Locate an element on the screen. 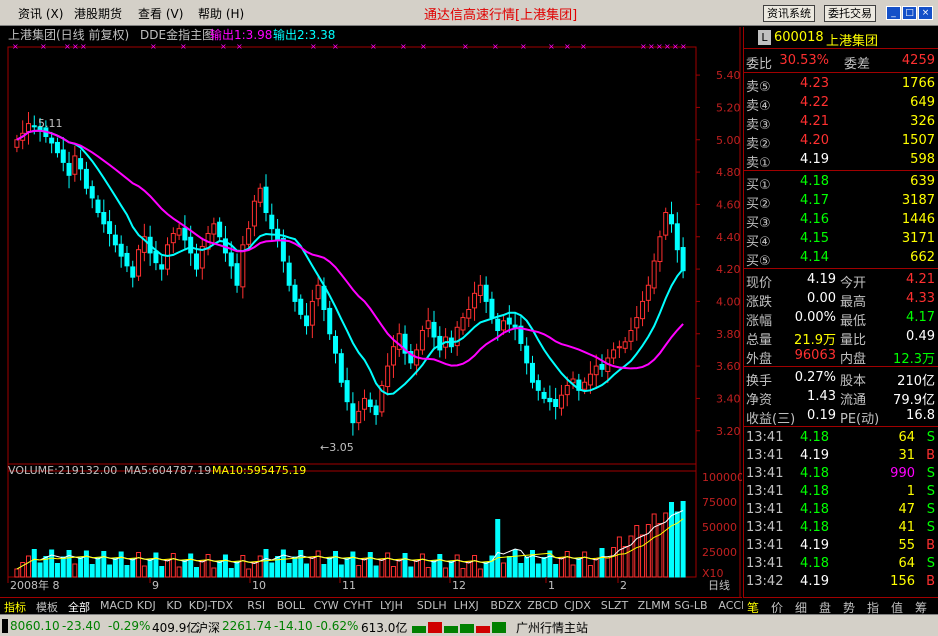 The image size is (938, 636). tab-bdzx: BDZX is located at coordinates (505, 605).